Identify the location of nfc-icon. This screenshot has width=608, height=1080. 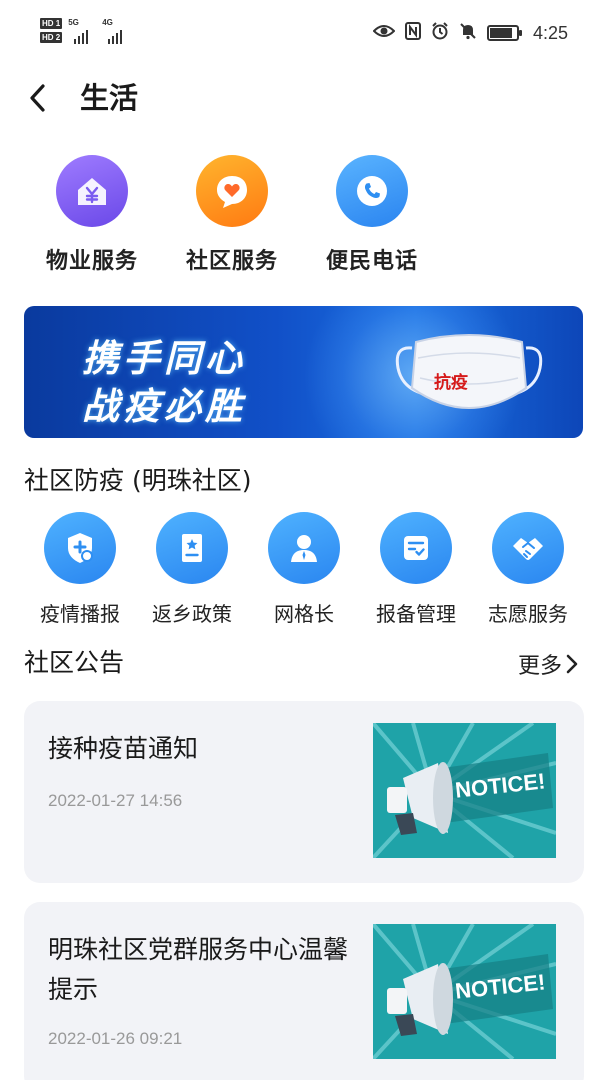
(412, 33).